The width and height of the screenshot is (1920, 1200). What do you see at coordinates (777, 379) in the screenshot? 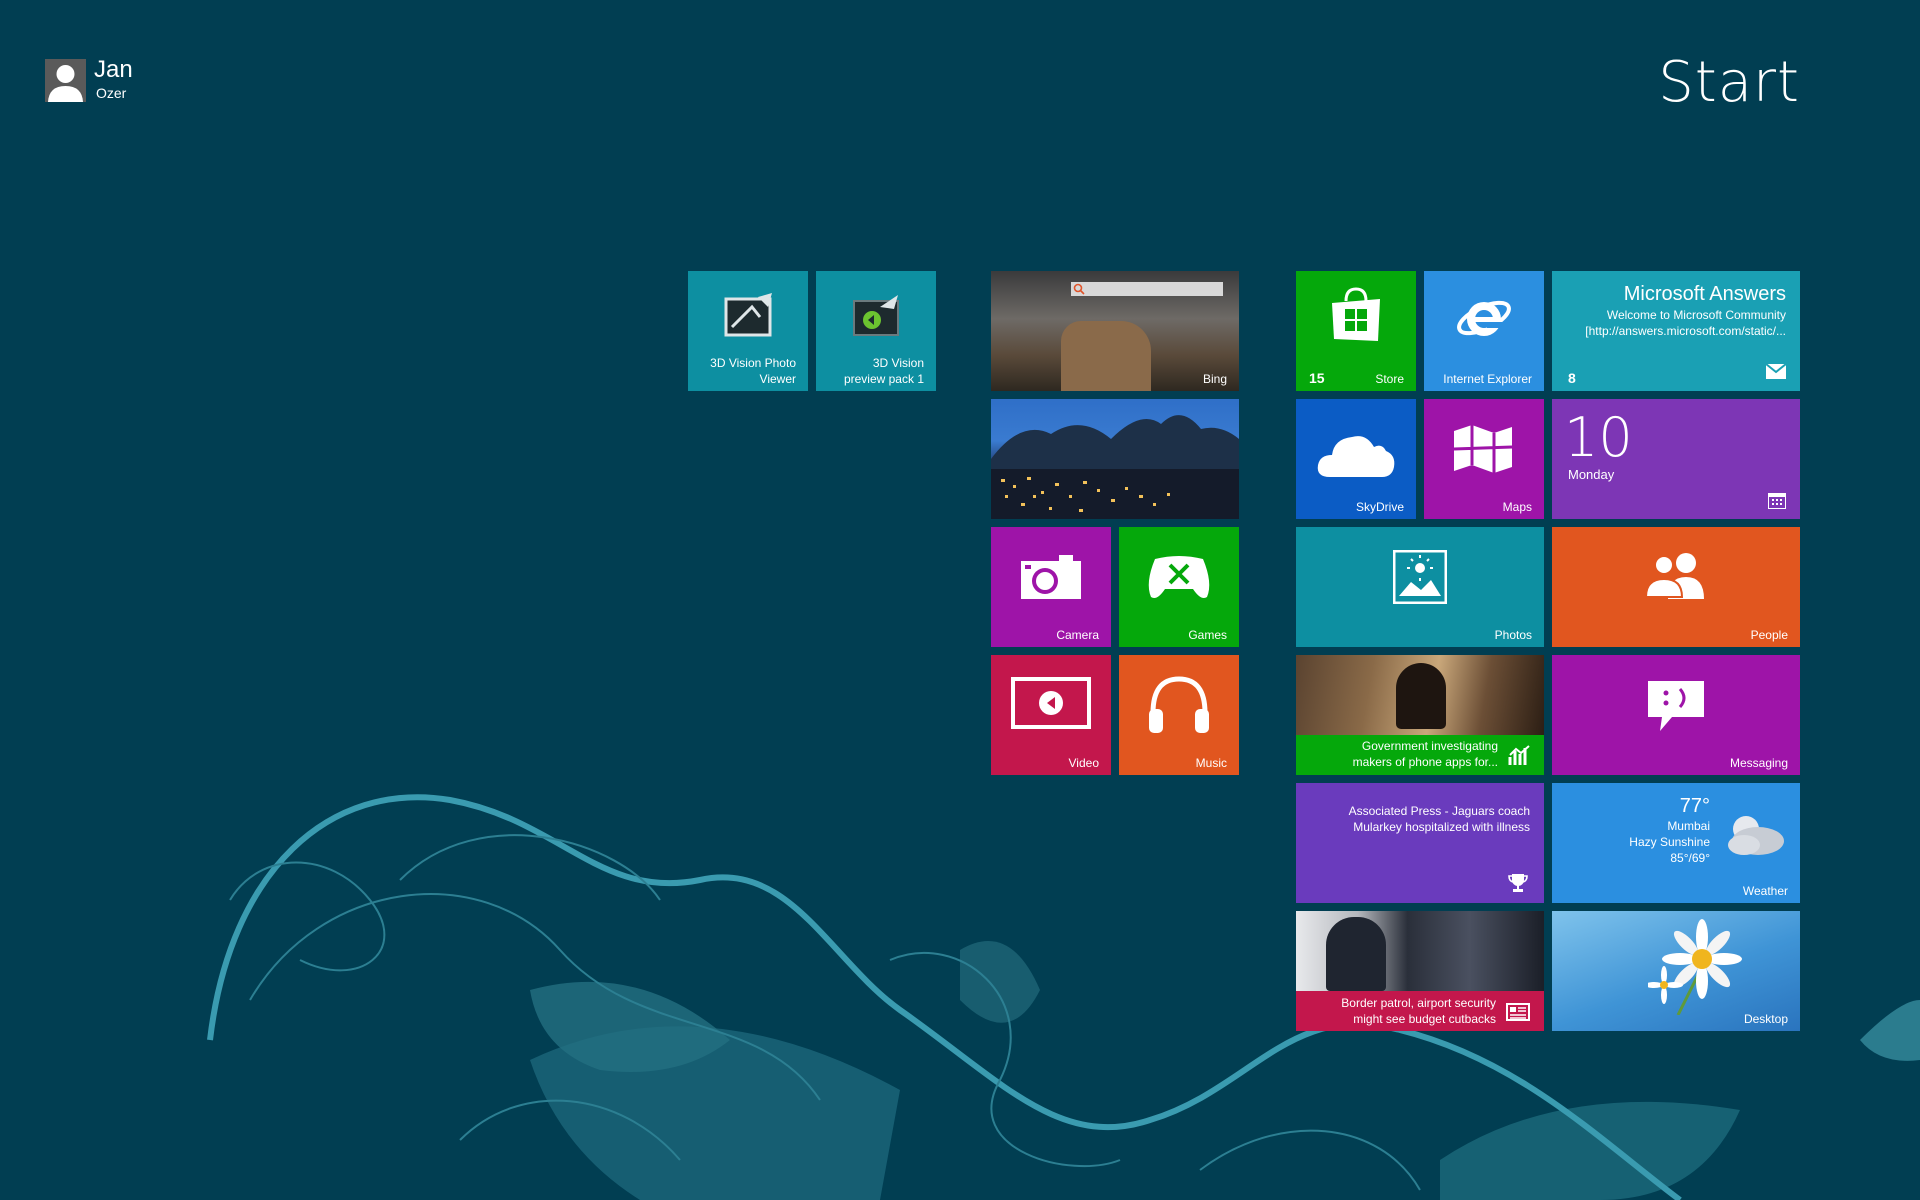
I see `3d-vision-viewer-line2: Viewer` at bounding box center [777, 379].